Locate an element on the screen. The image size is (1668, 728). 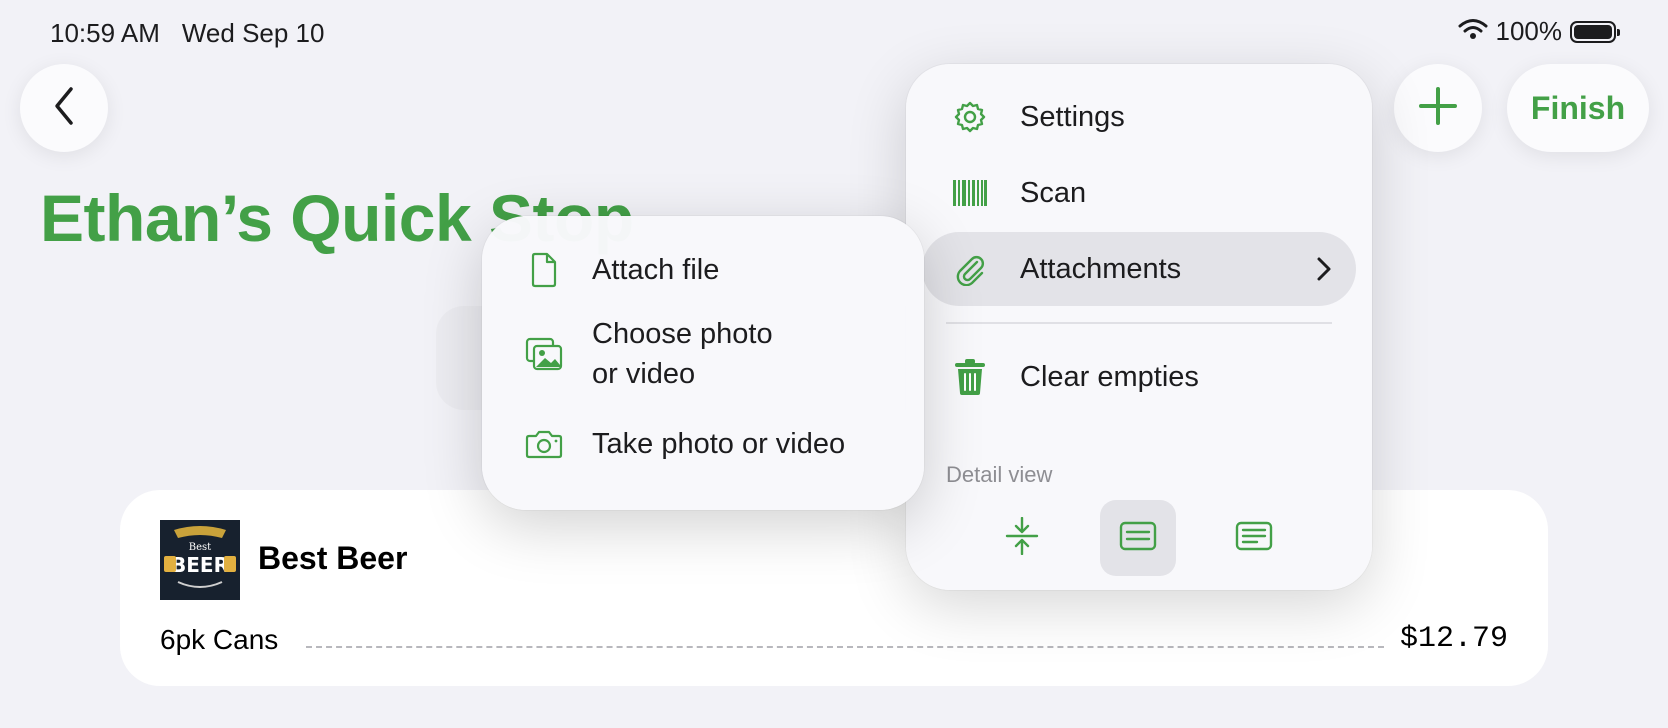
menu-item-label: Attachments is located at coordinates (1101, 268).